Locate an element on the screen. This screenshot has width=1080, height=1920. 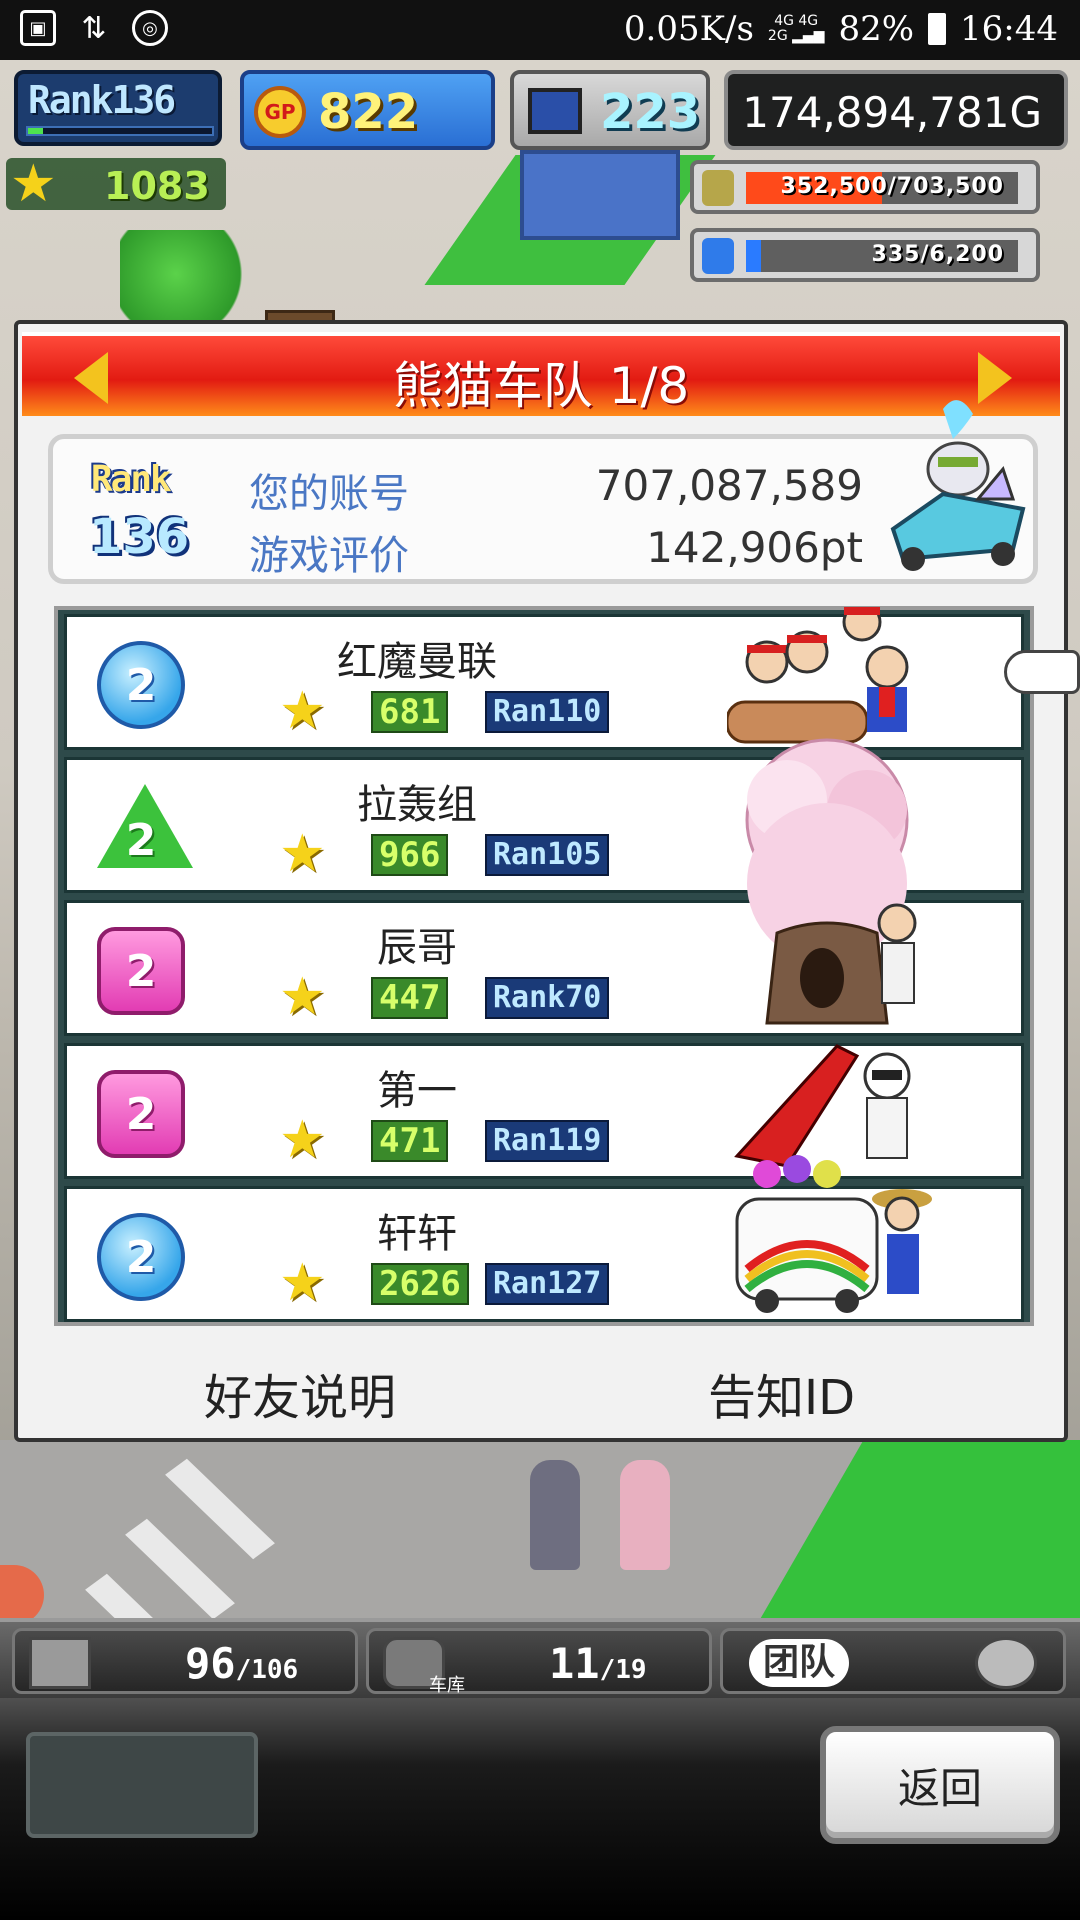
money-box: 174,894,781G is located at coordinates (896, 110).